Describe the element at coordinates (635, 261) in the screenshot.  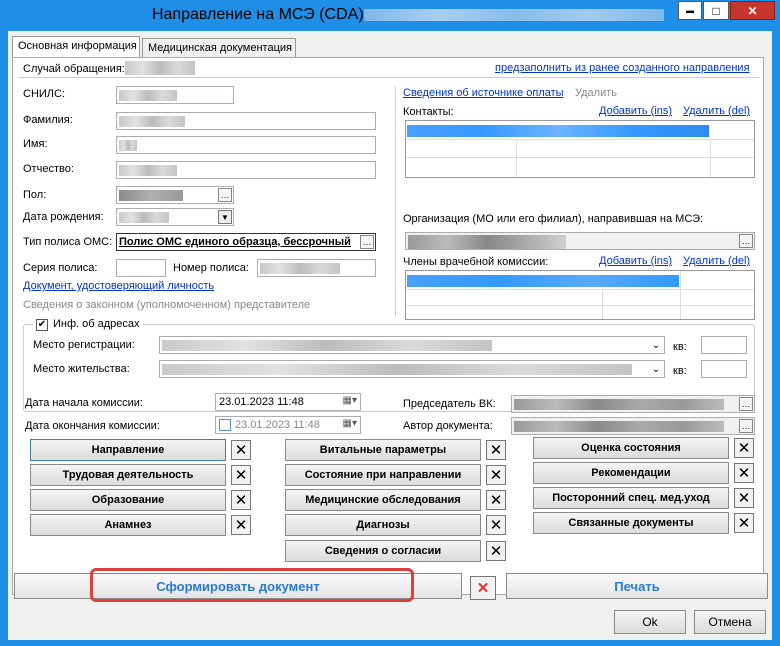
I see `members-add-link: Добавить (ins)` at that location.